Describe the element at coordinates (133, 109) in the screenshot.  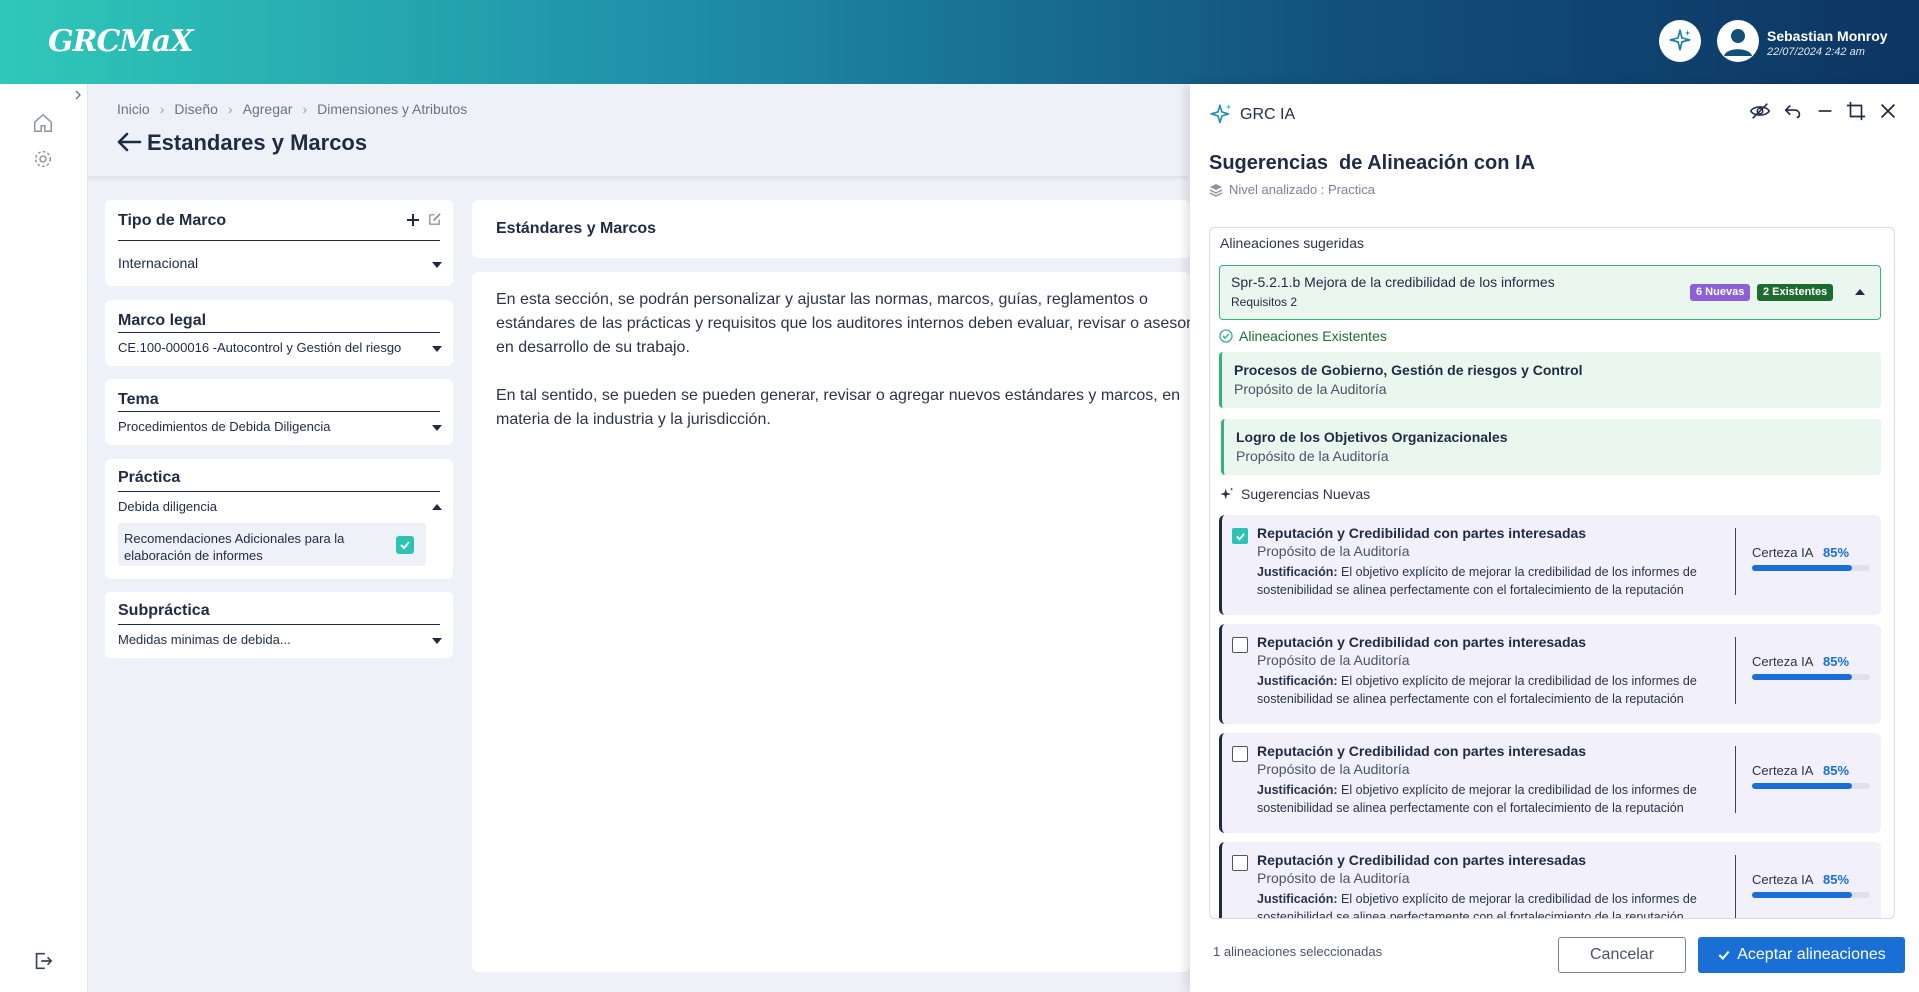
I see `breadcrumb-inicio: Inicio` at that location.